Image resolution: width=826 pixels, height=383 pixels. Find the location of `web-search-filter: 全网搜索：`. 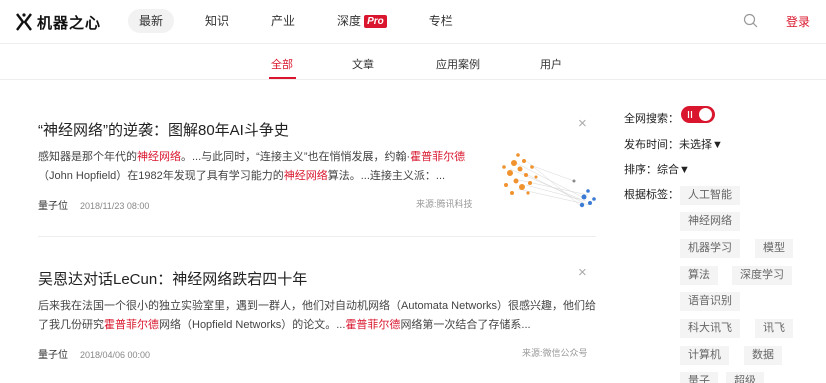

web-search-filter: 全网搜索： is located at coordinates (651, 118).